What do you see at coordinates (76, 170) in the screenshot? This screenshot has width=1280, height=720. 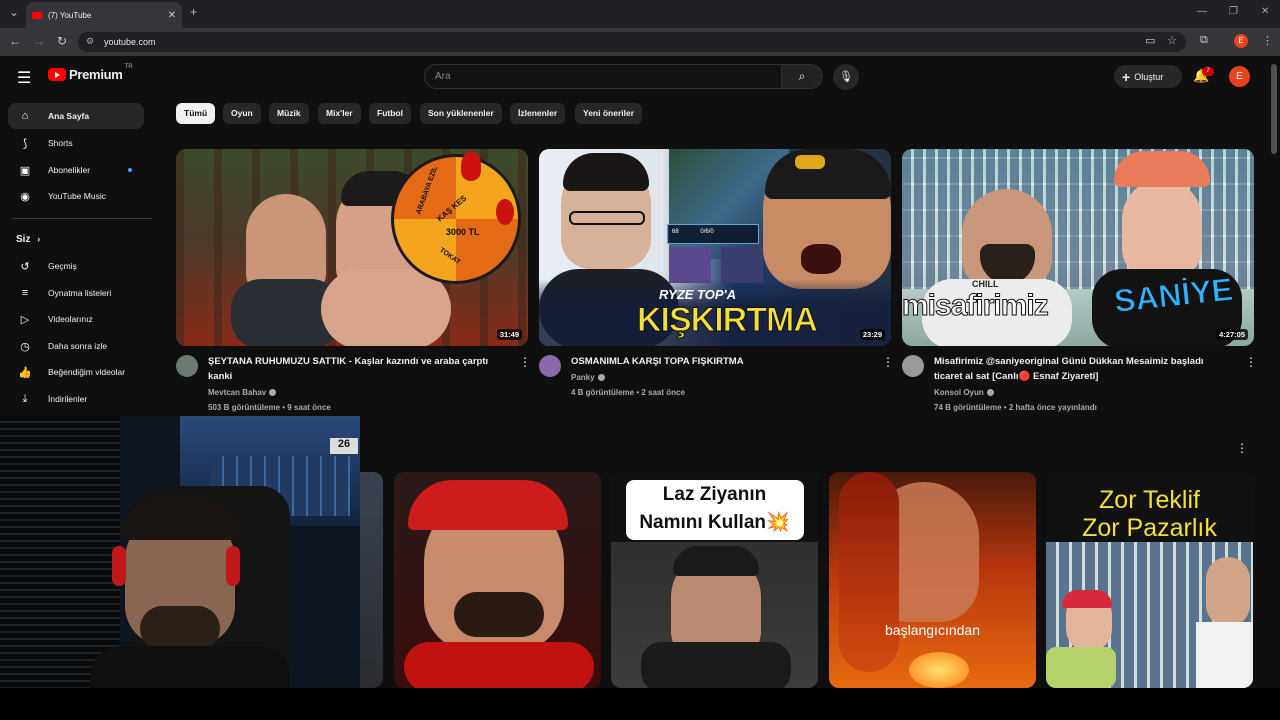 I see `sidebar-item-subscriptions: ▣ Abonelikler` at bounding box center [76, 170].